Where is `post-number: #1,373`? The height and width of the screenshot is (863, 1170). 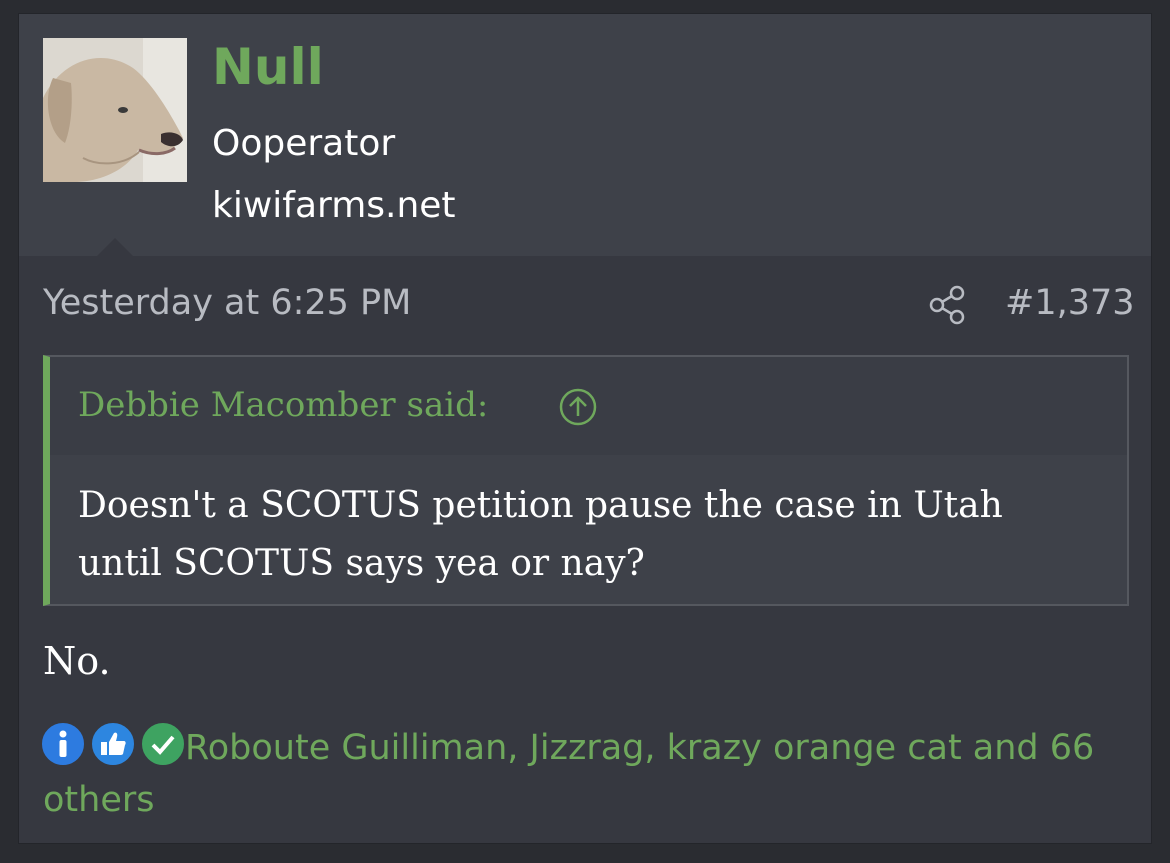
post-number: #1,373 is located at coordinates (1070, 303).